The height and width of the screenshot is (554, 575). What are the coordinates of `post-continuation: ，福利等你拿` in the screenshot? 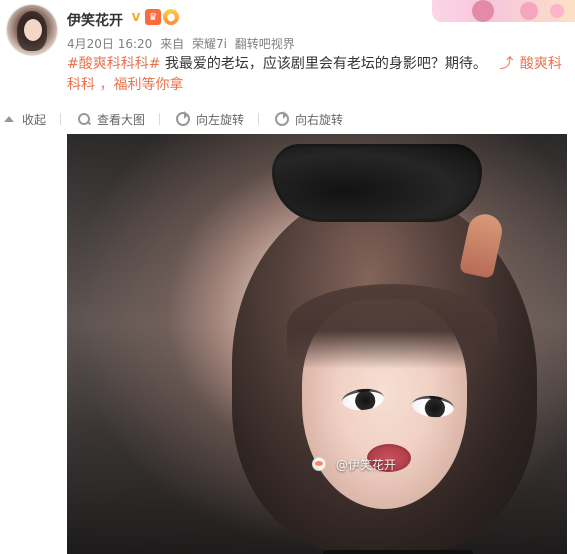 It's located at (141, 85).